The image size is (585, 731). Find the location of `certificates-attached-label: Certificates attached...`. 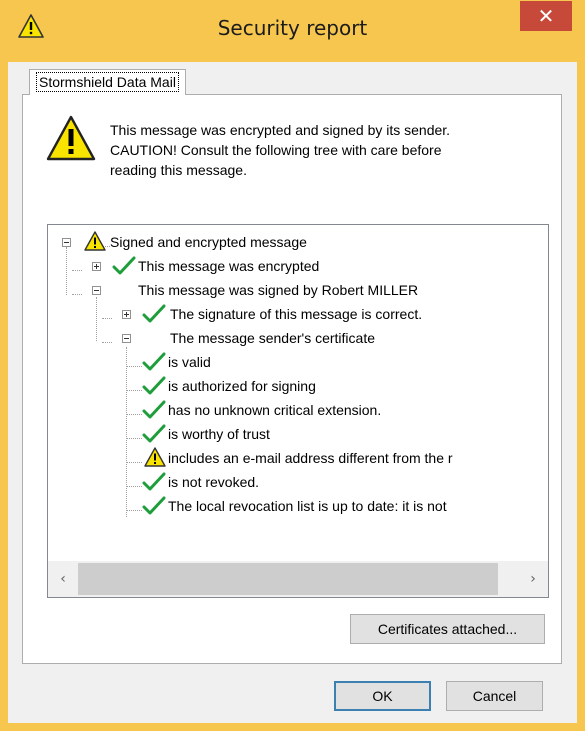

certificates-attached-label: Certificates attached... is located at coordinates (447, 629).